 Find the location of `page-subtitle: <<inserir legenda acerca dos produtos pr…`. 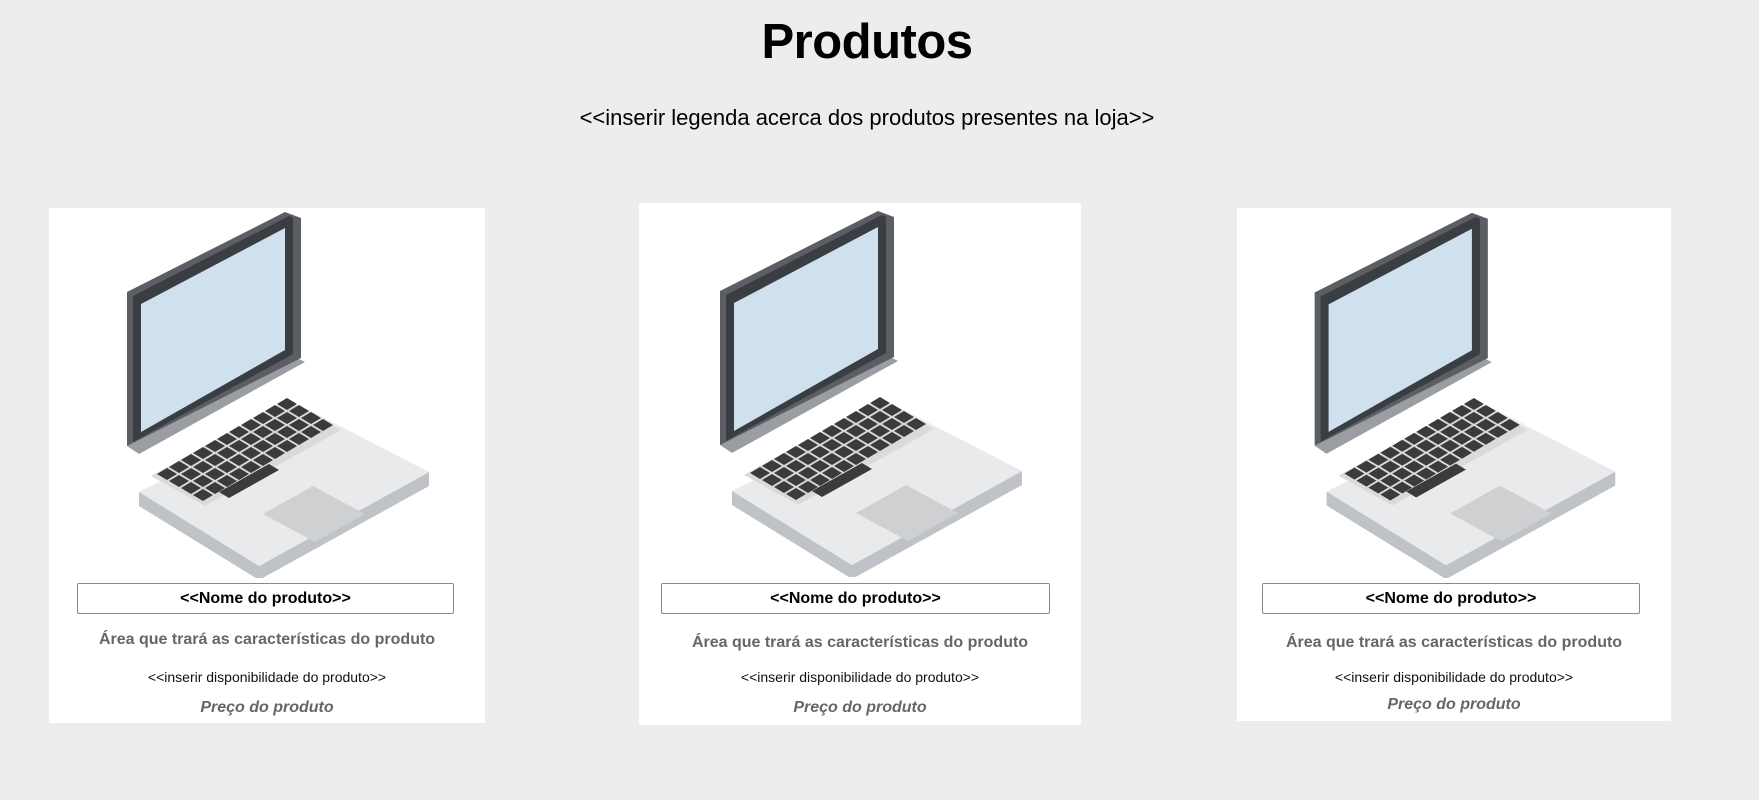

page-subtitle: <<inserir legenda acerca dos produtos pr… is located at coordinates (867, 117).